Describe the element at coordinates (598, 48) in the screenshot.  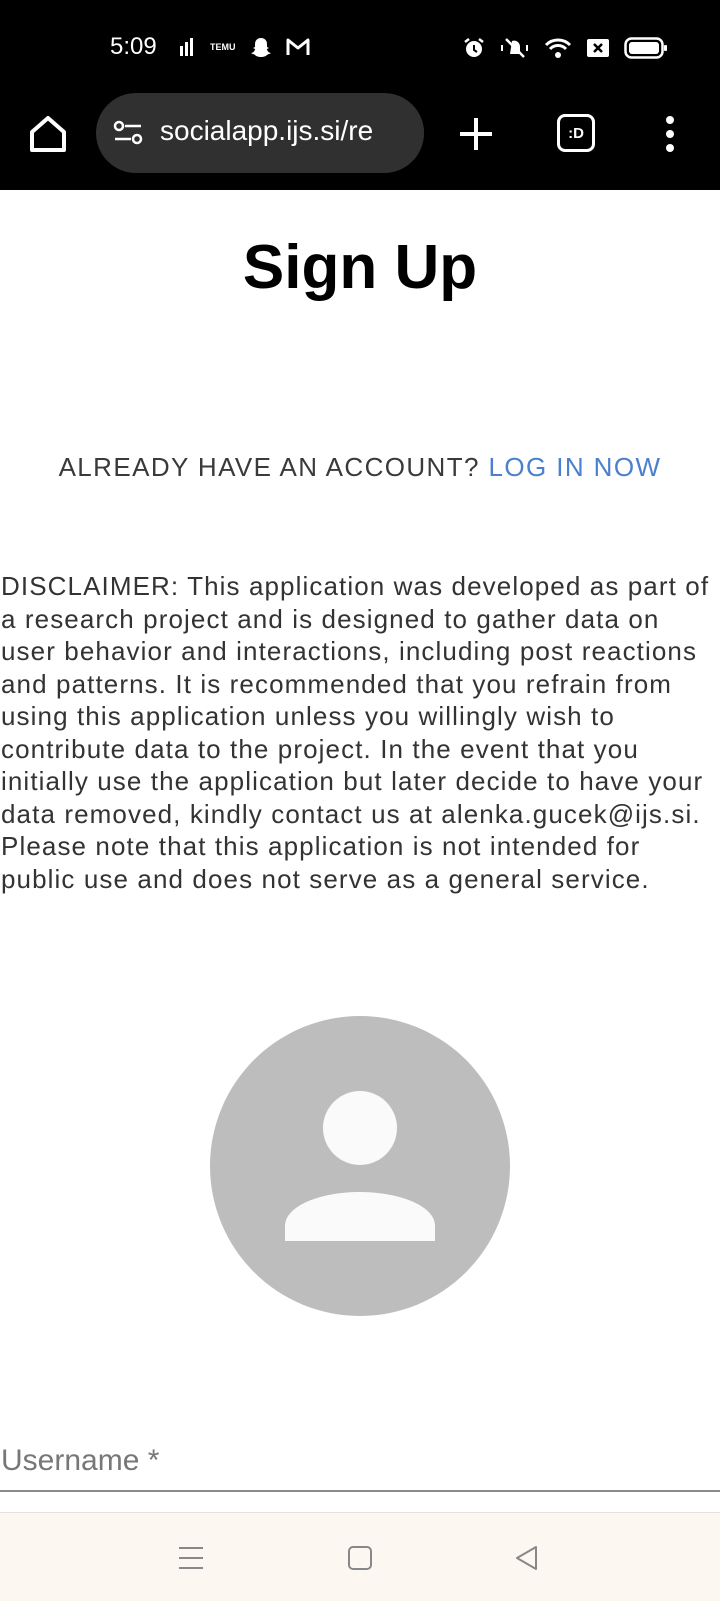
I see `no-sim-icon` at that location.